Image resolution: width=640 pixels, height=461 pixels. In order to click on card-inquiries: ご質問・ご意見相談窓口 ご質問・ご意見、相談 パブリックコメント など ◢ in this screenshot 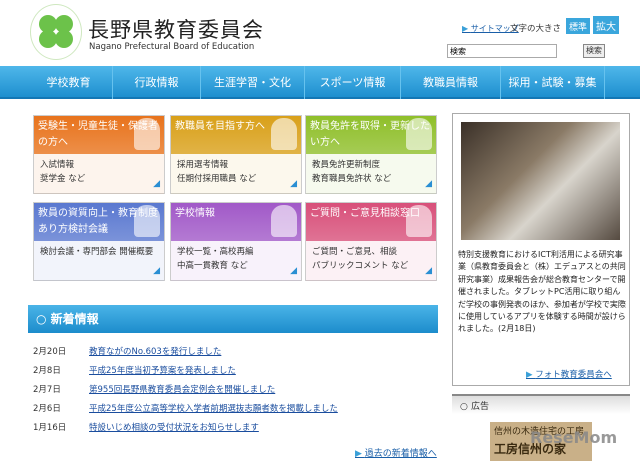, I will do `click(371, 241)`.